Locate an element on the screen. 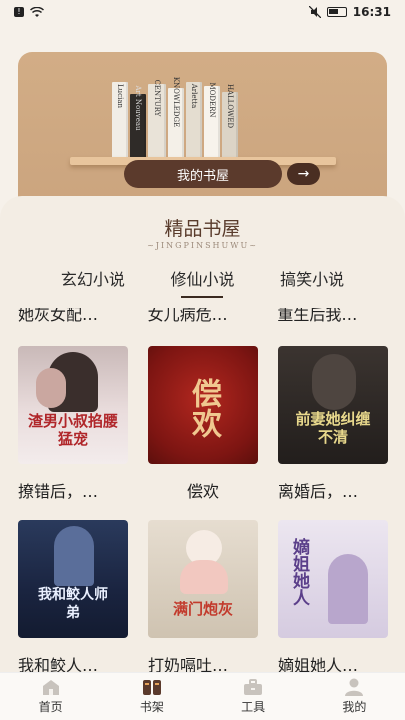 This screenshot has width=405, height=720. book-cover: 我和鲛人师弟 is located at coordinates (73, 579).